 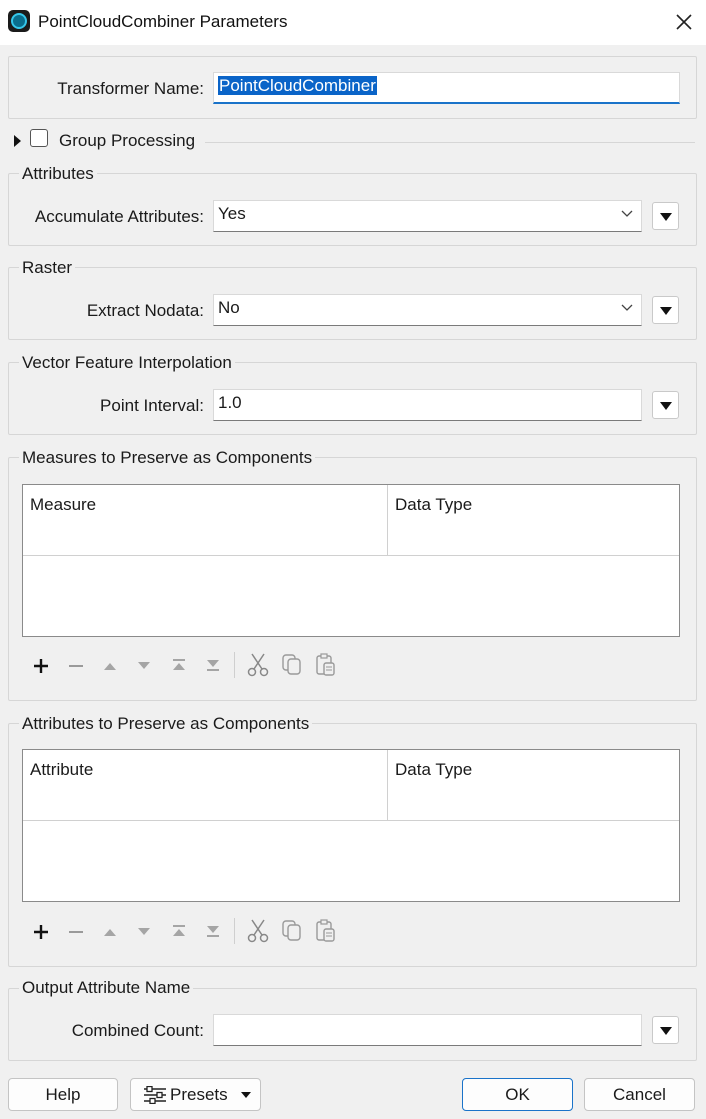 I want to click on transformer-name-label: Transformer Name:, so click(x=130, y=88).